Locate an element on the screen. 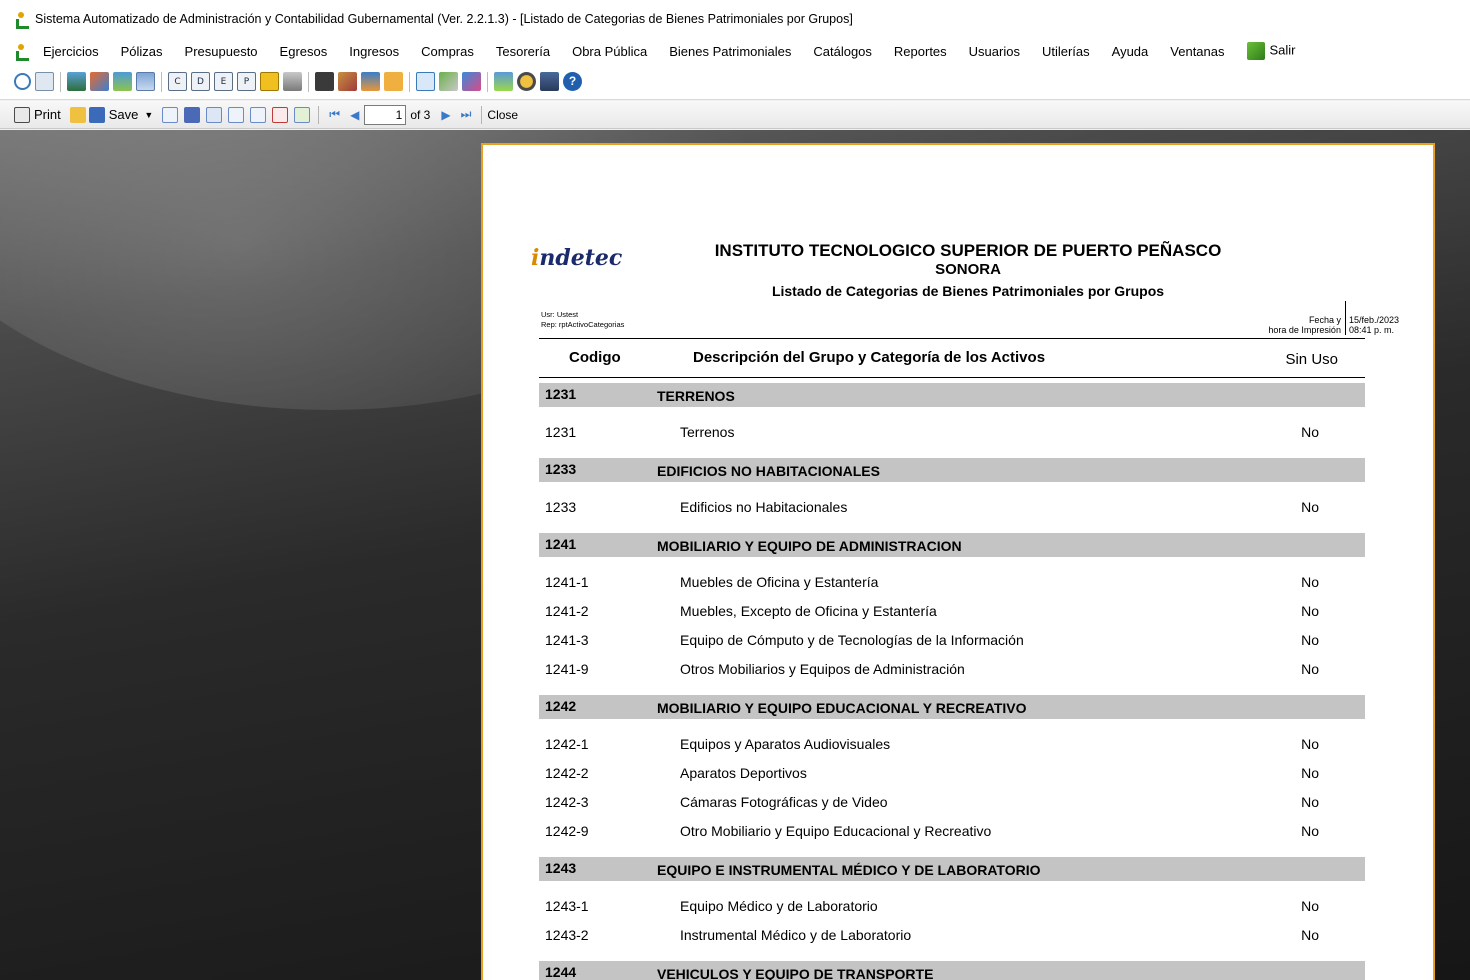 The image size is (1470, 980). letter-c-icon: C is located at coordinates (177, 81).